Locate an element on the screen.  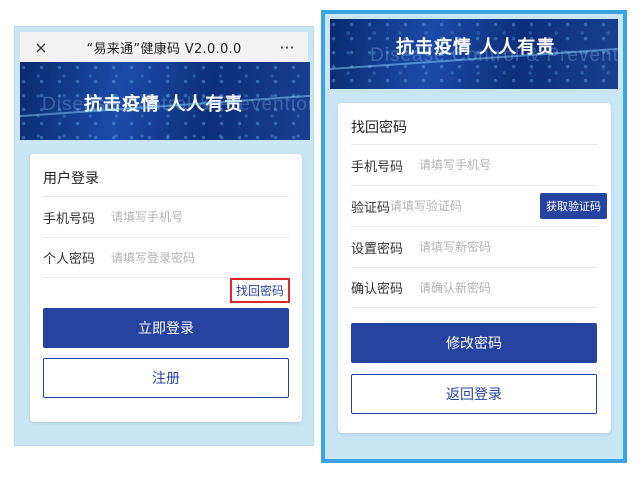
app-title: “易来通”健康码 V2.0.0.0 is located at coordinates (164, 49).